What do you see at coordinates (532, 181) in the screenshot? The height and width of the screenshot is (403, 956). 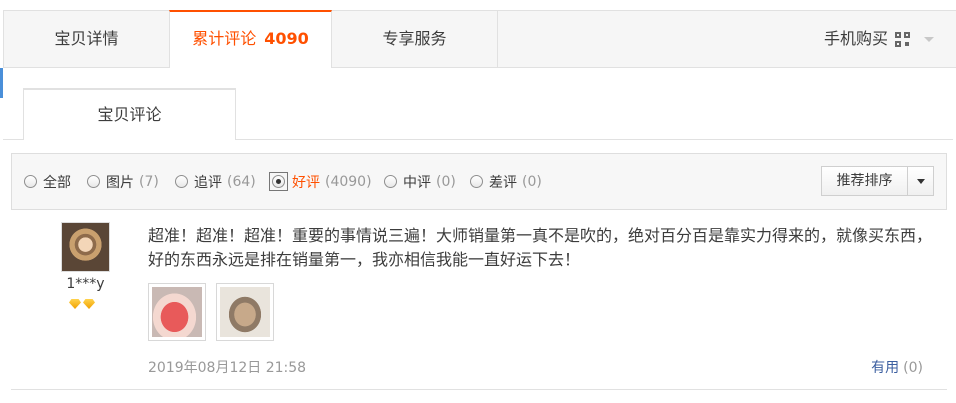 I see `filter-negative-count: (0)` at bounding box center [532, 181].